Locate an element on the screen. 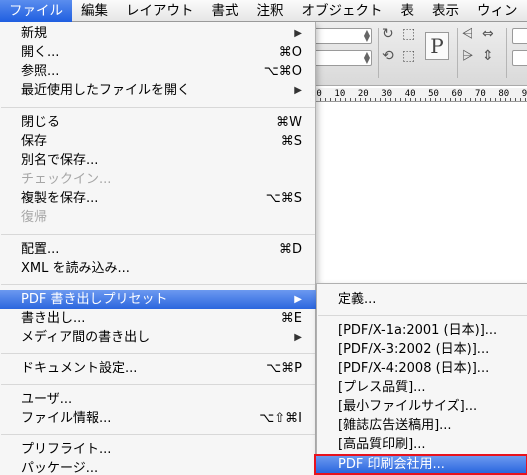  menu-item-pdf-export-presets: PDF 書き出しプリセット ▶ is located at coordinates (158, 299).